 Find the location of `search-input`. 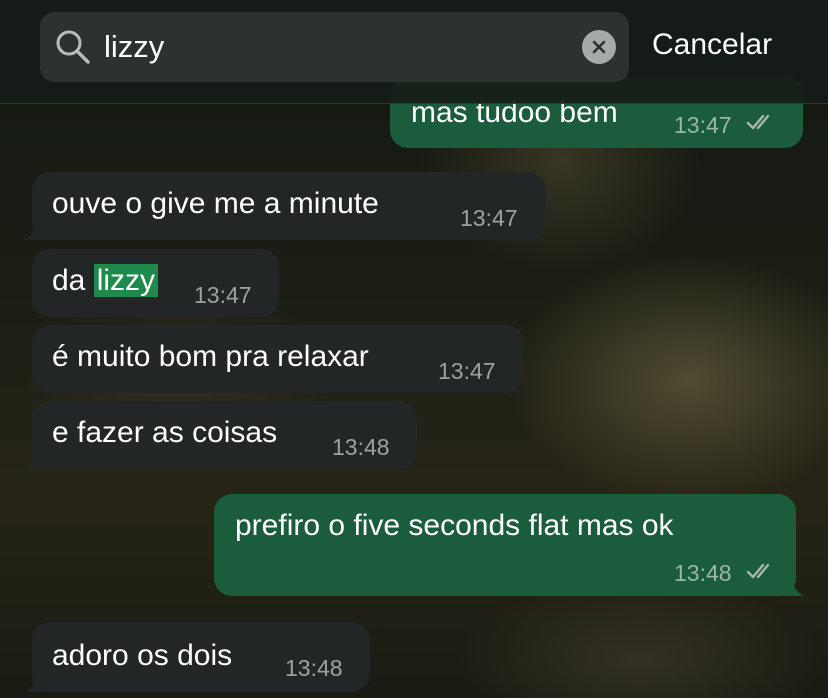

search-input is located at coordinates (324, 47).